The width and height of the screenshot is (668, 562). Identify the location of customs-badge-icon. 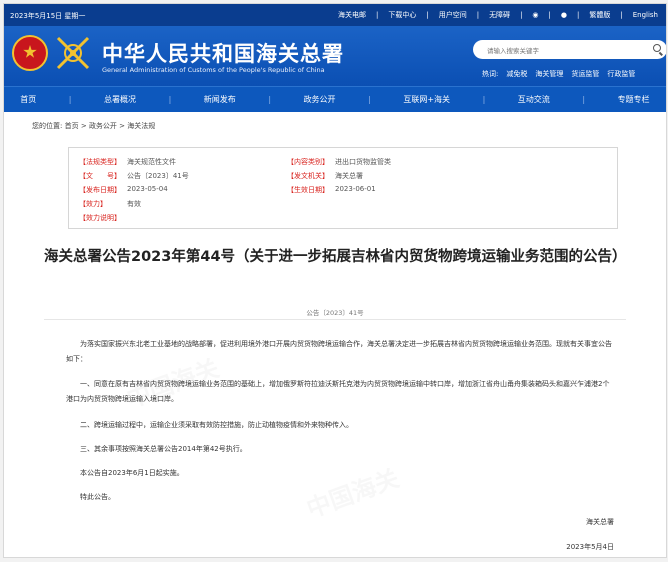
(73, 53).